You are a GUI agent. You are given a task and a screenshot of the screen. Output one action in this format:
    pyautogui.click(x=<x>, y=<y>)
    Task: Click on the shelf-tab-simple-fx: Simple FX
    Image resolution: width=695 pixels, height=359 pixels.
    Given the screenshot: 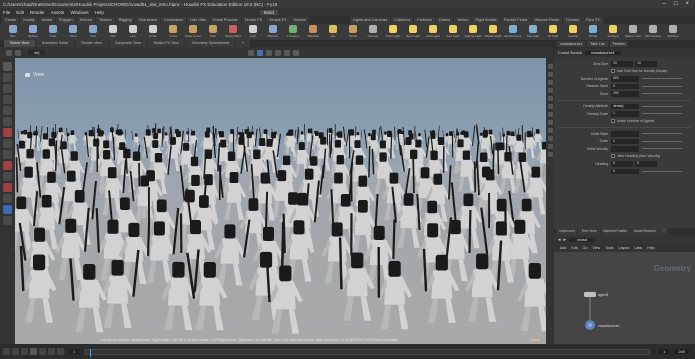 What is the action you would take?
    pyautogui.click(x=278, y=20)
    